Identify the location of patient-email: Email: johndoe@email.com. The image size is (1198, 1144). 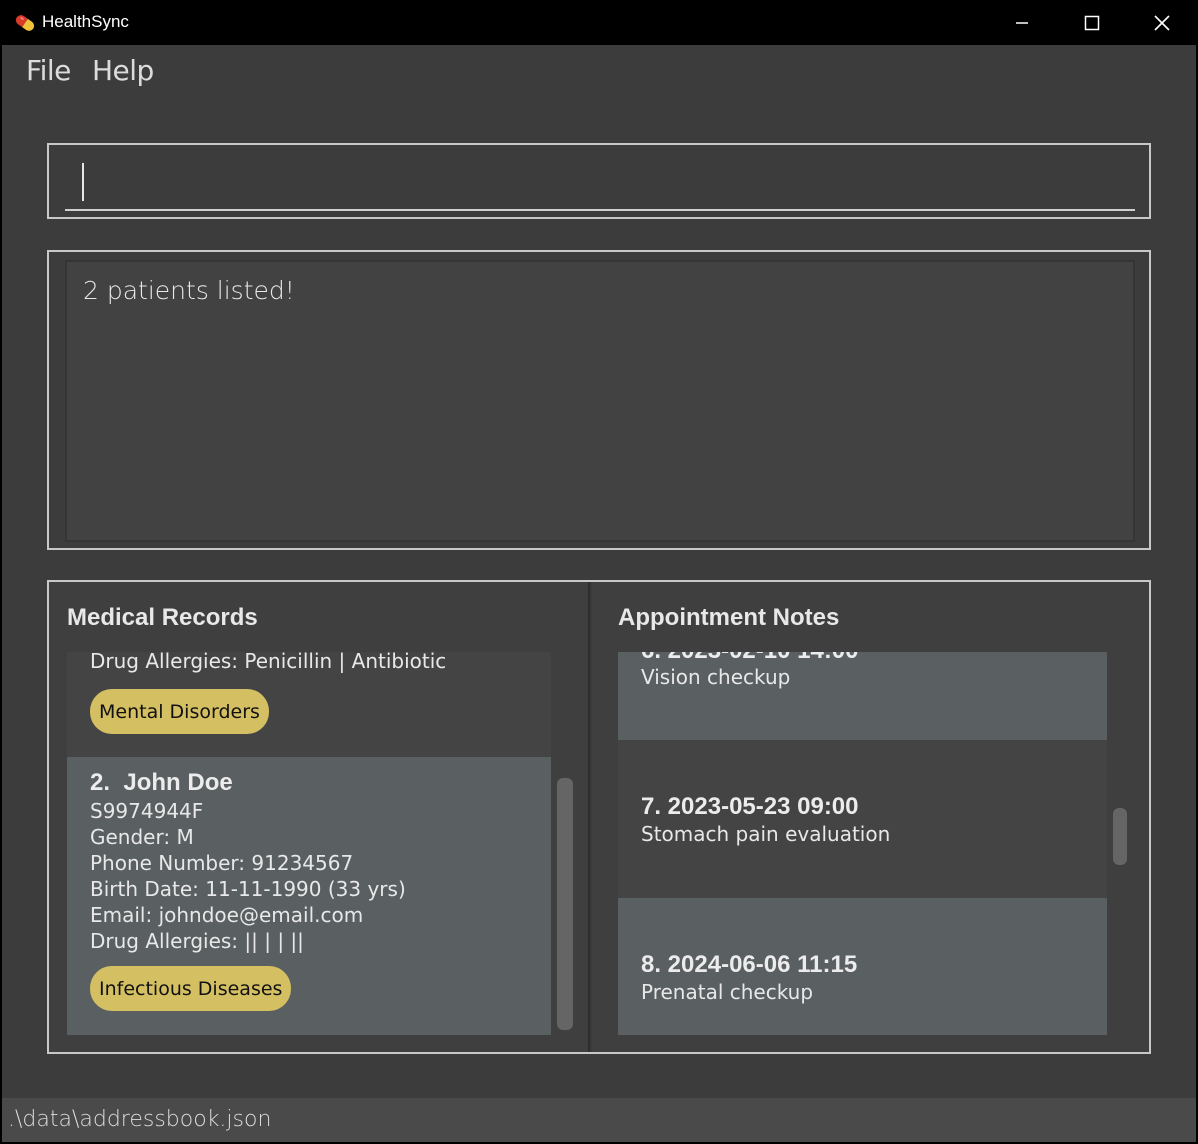
(227, 915).